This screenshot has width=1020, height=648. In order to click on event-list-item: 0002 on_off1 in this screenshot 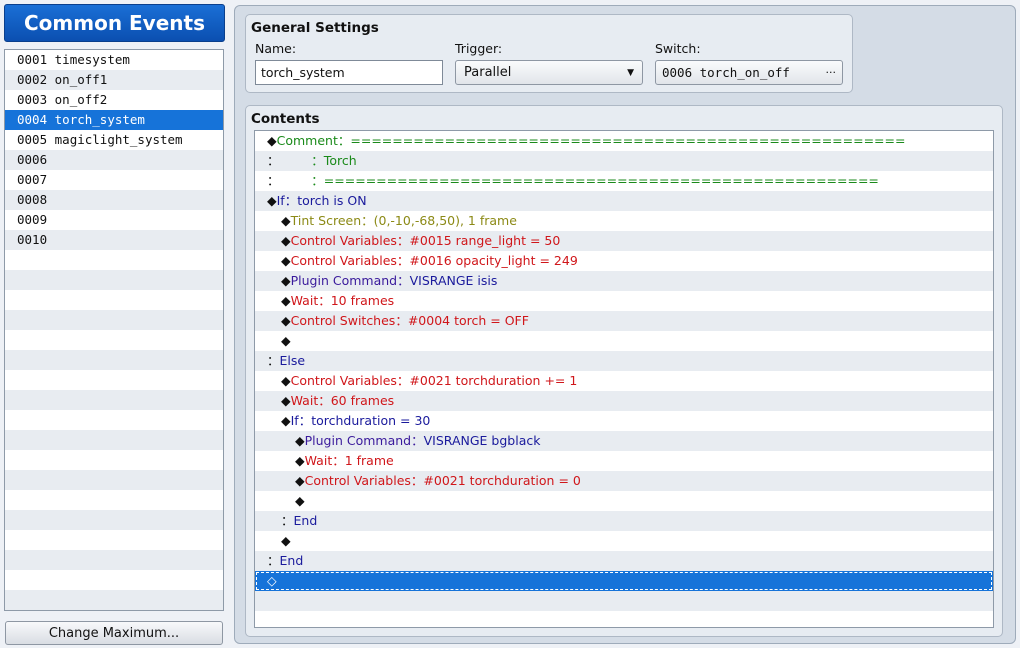, I will do `click(114, 80)`.